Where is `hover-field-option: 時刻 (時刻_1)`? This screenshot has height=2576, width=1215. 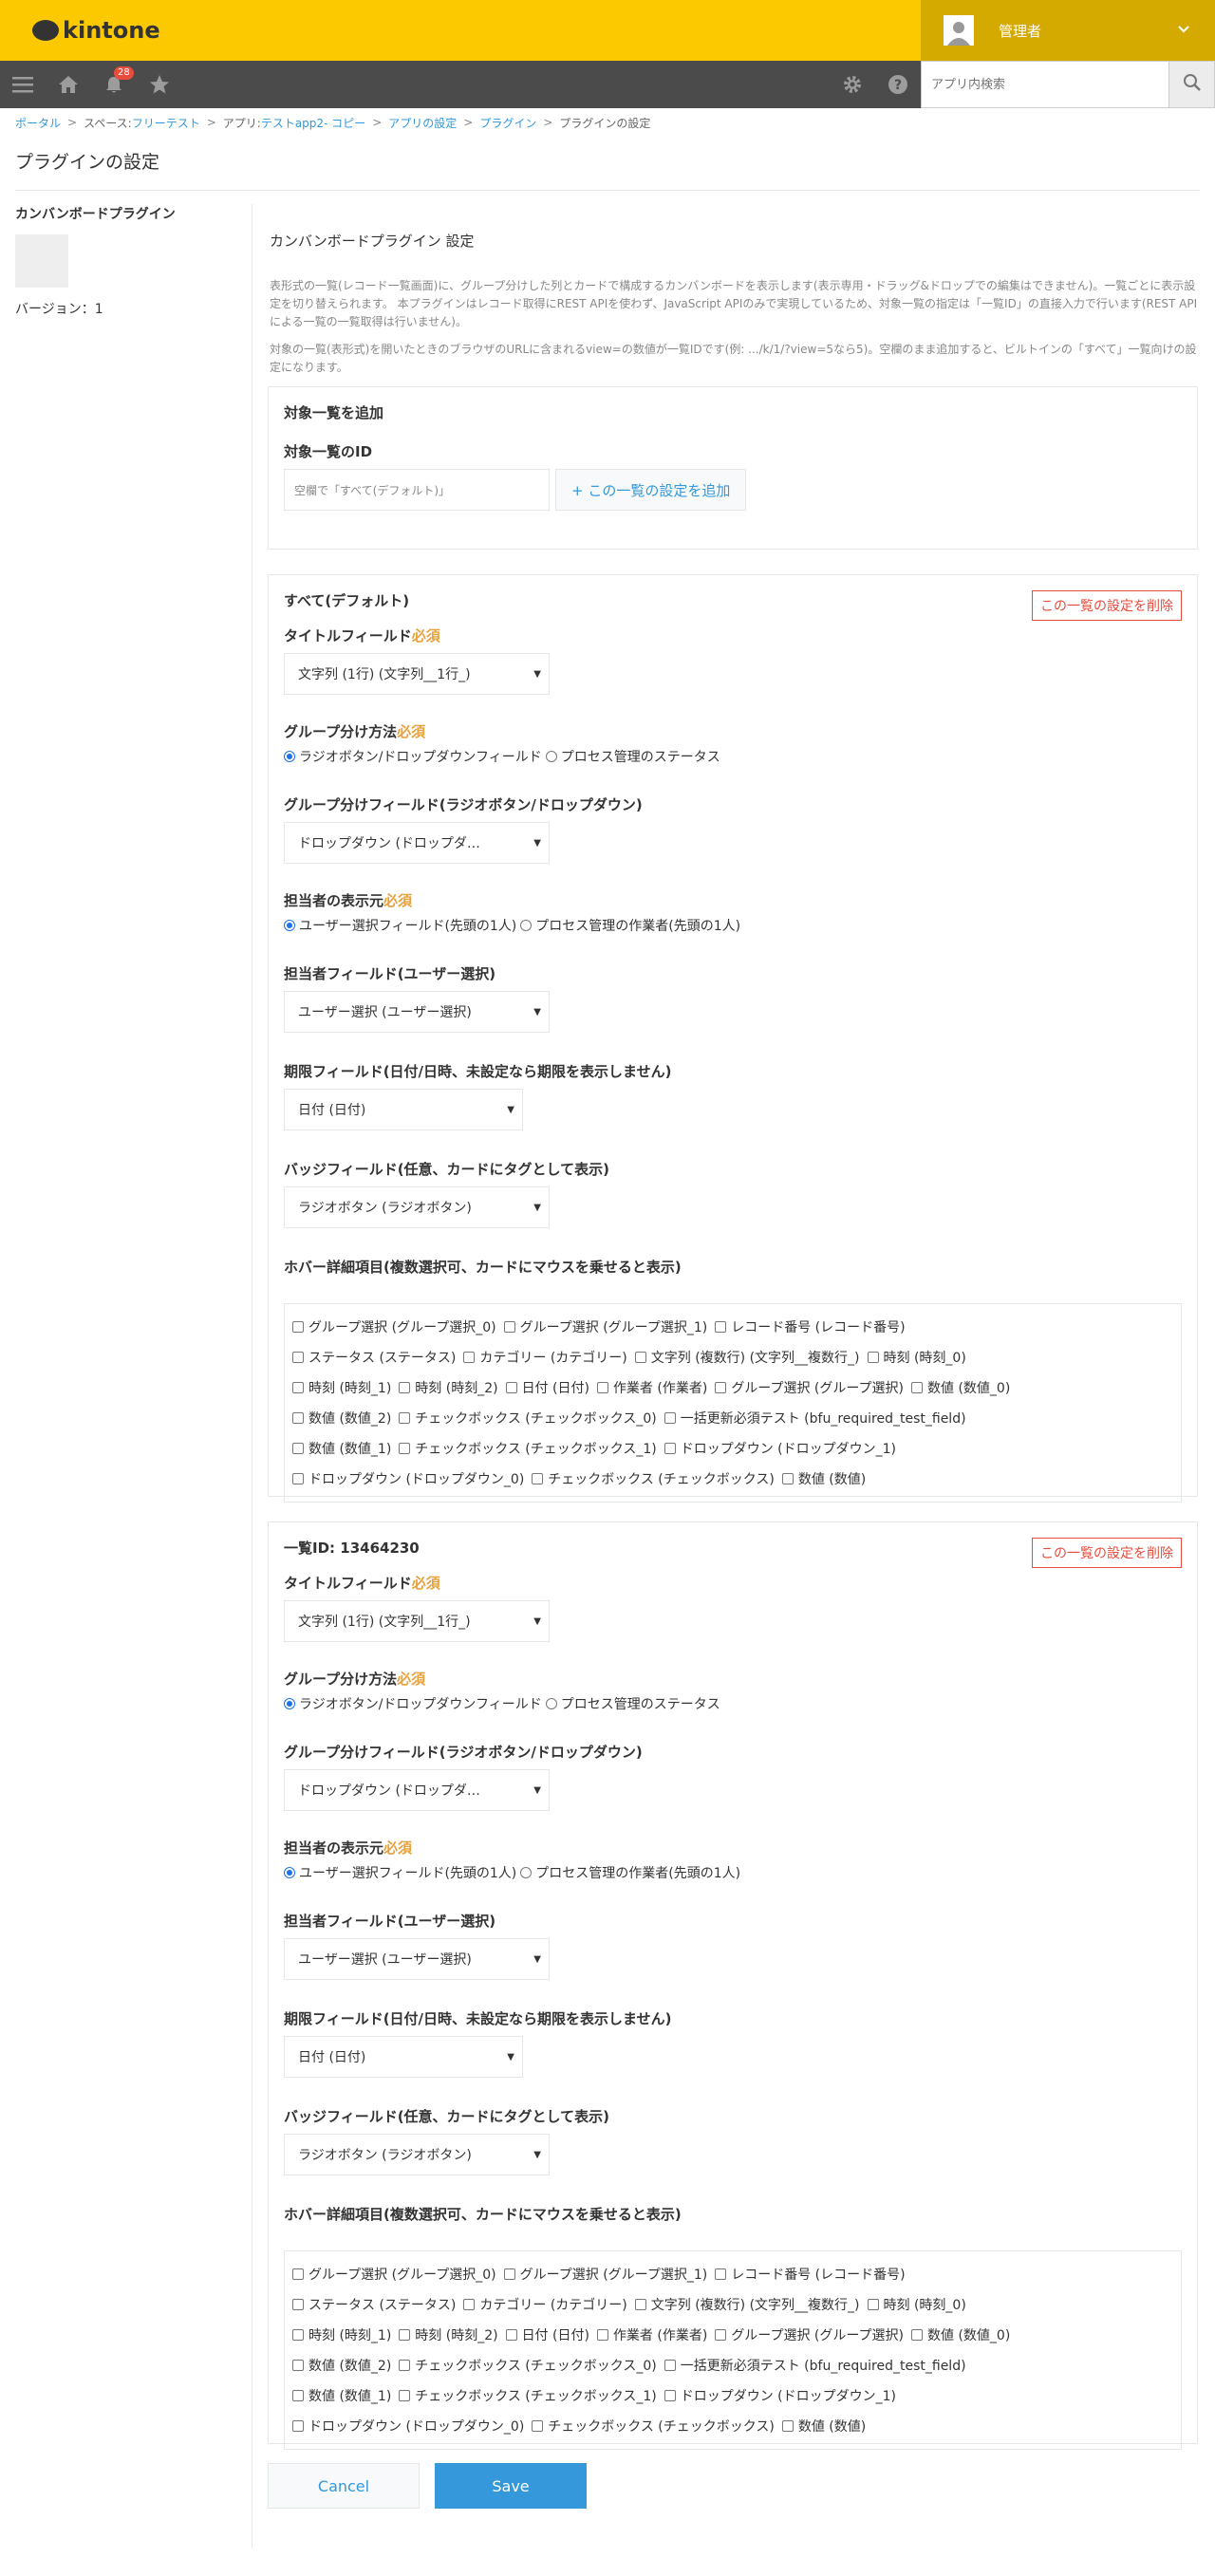
hover-field-option: 時刻 (時刻_1) is located at coordinates (341, 1387).